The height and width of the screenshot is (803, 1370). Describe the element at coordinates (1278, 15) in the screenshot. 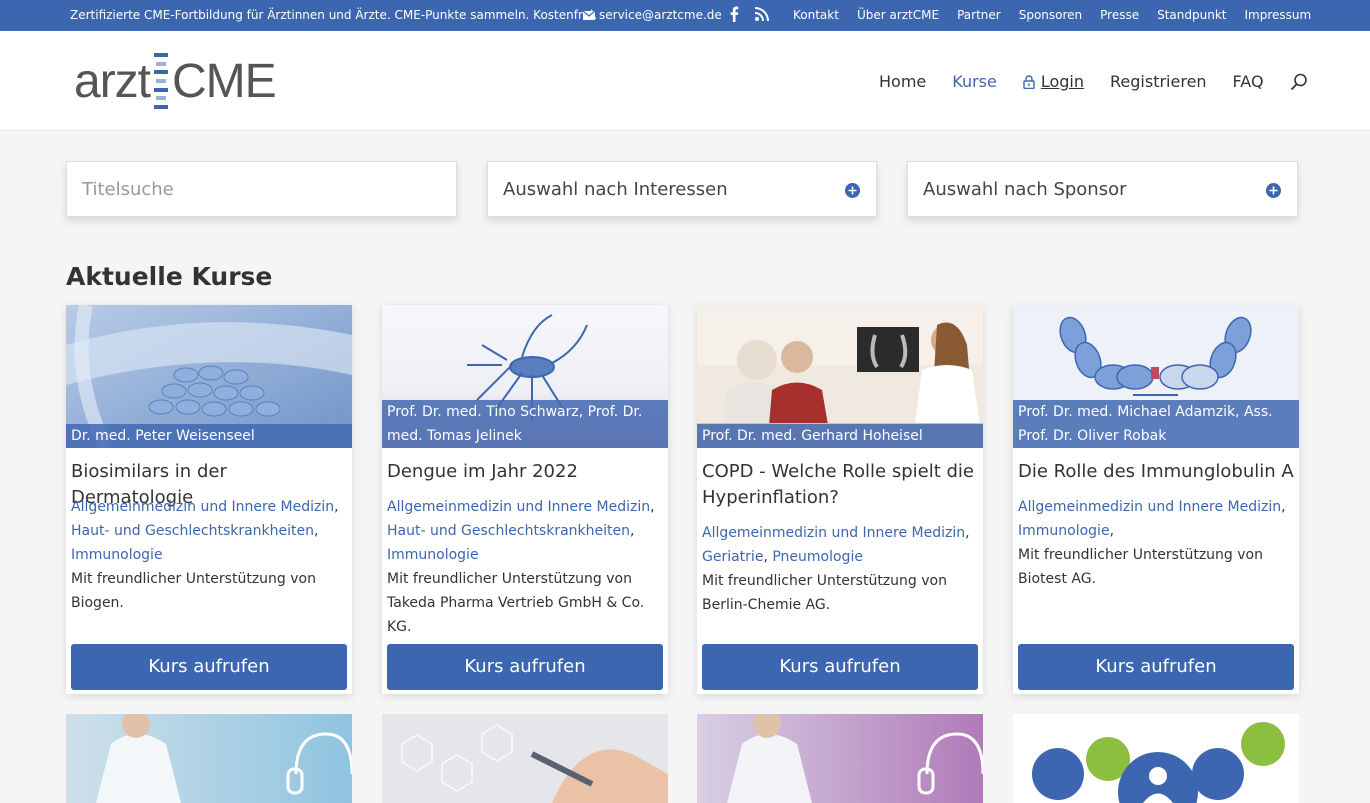

I see `top-link-impressum: Impressum` at that location.